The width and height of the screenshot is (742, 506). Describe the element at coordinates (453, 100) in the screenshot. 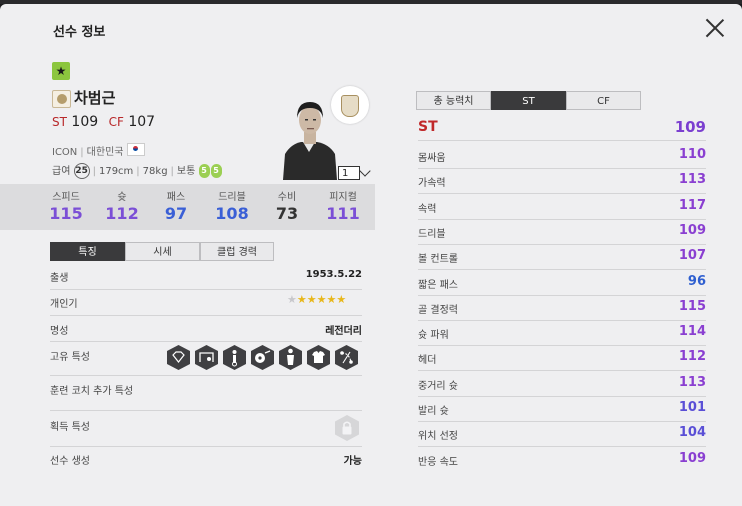

I see `tab-total-ability: 총 능력치` at that location.